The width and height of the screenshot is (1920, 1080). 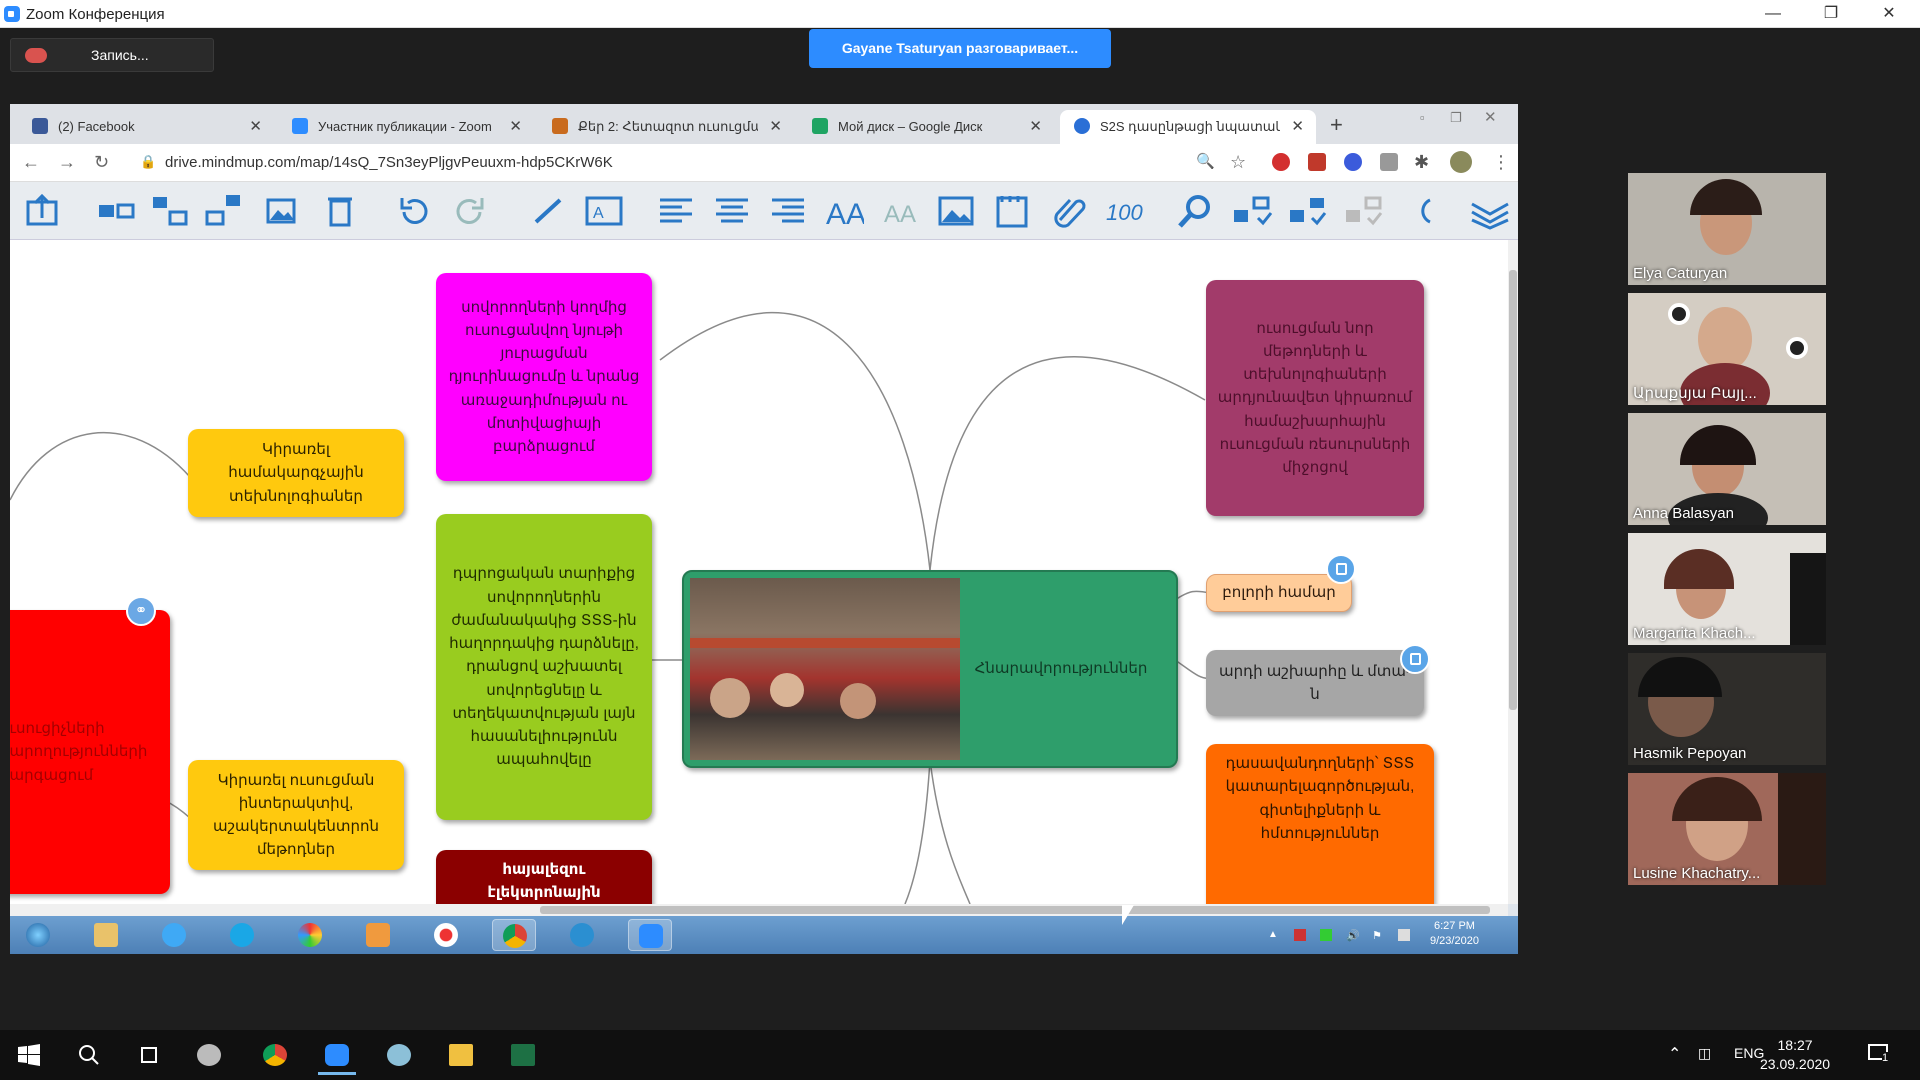 I want to click on redo-icon, so click(x=470, y=211).